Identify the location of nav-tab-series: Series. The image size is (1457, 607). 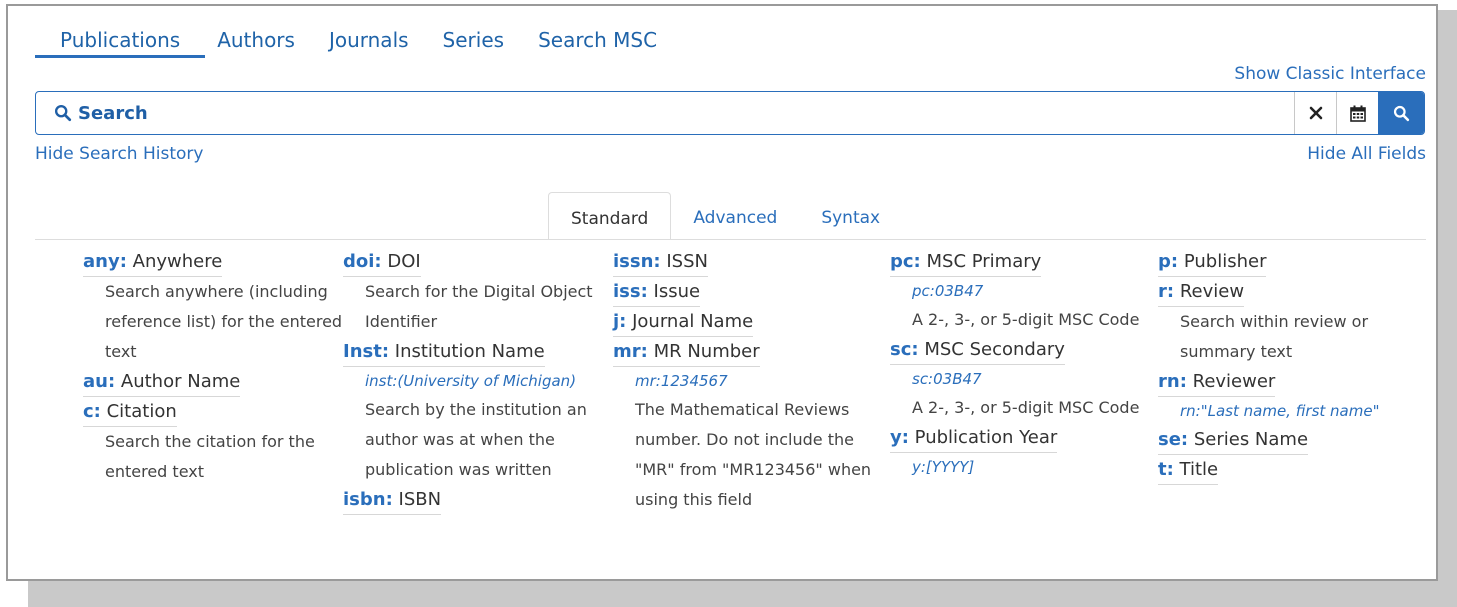
(474, 40).